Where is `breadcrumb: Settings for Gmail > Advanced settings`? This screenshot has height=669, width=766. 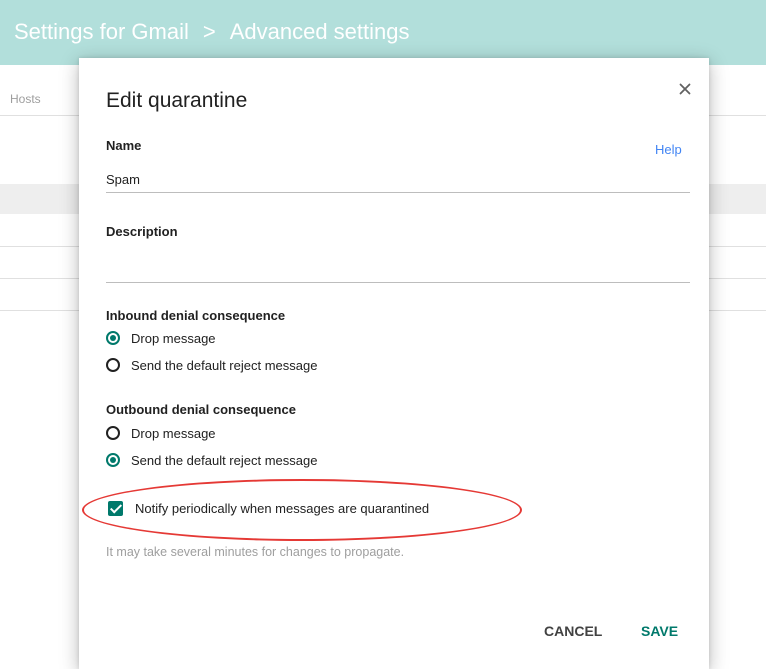 breadcrumb: Settings for Gmail > Advanced settings is located at coordinates (211, 32).